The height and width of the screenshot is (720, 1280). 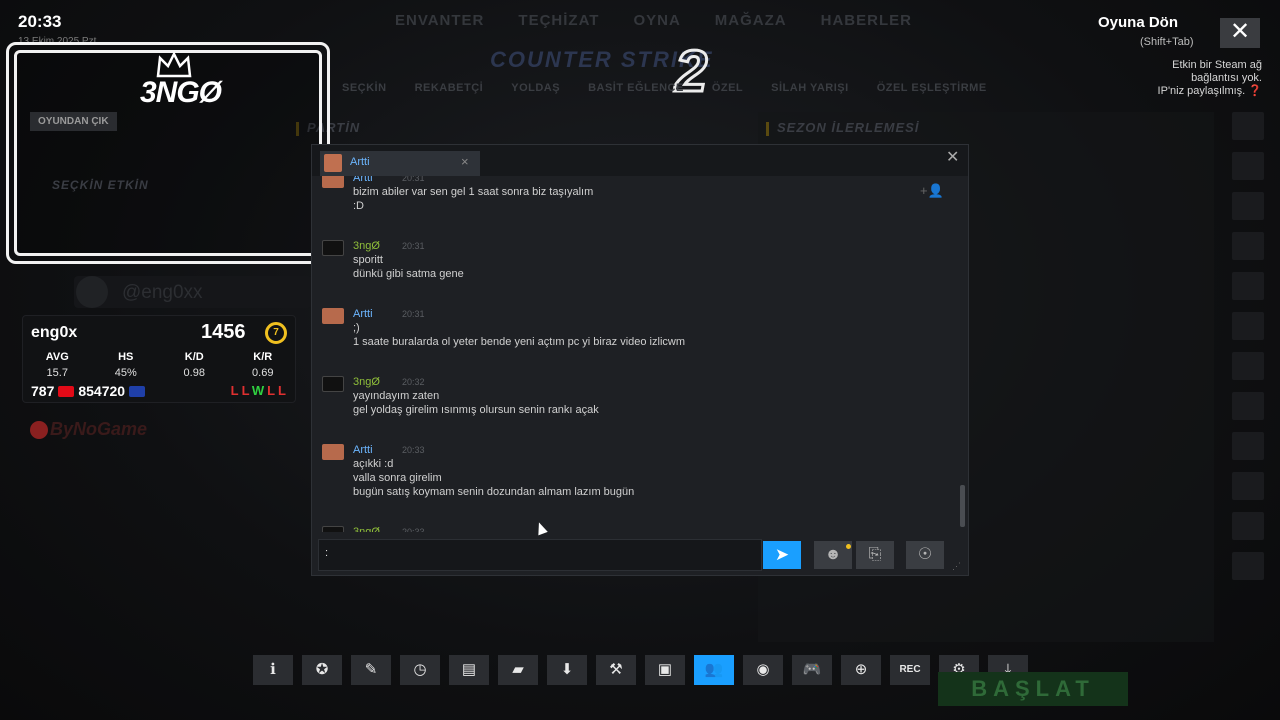 I want to click on mode-casual: BASİT EĞLENCE, so click(x=636, y=88).